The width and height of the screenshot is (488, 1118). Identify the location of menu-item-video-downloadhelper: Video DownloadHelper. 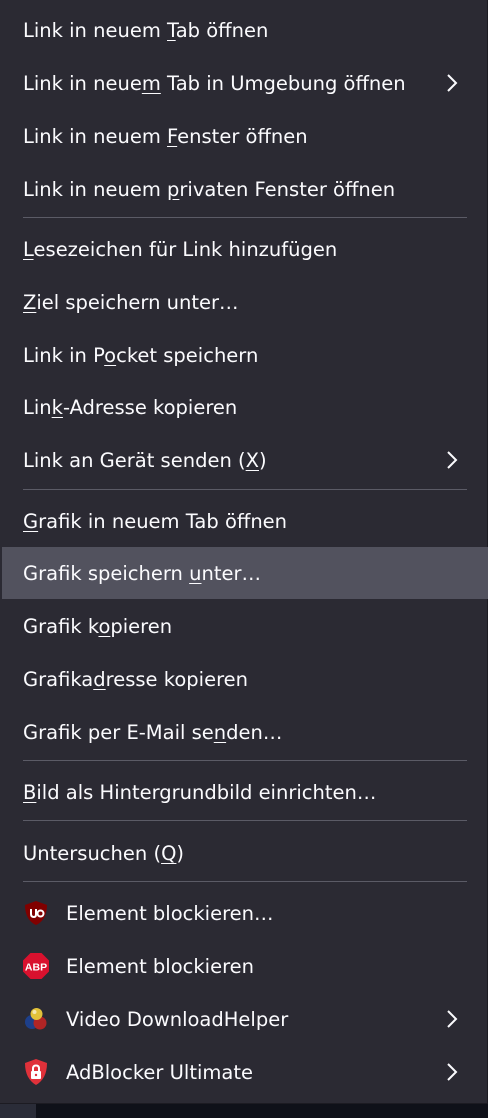
(244, 1019).